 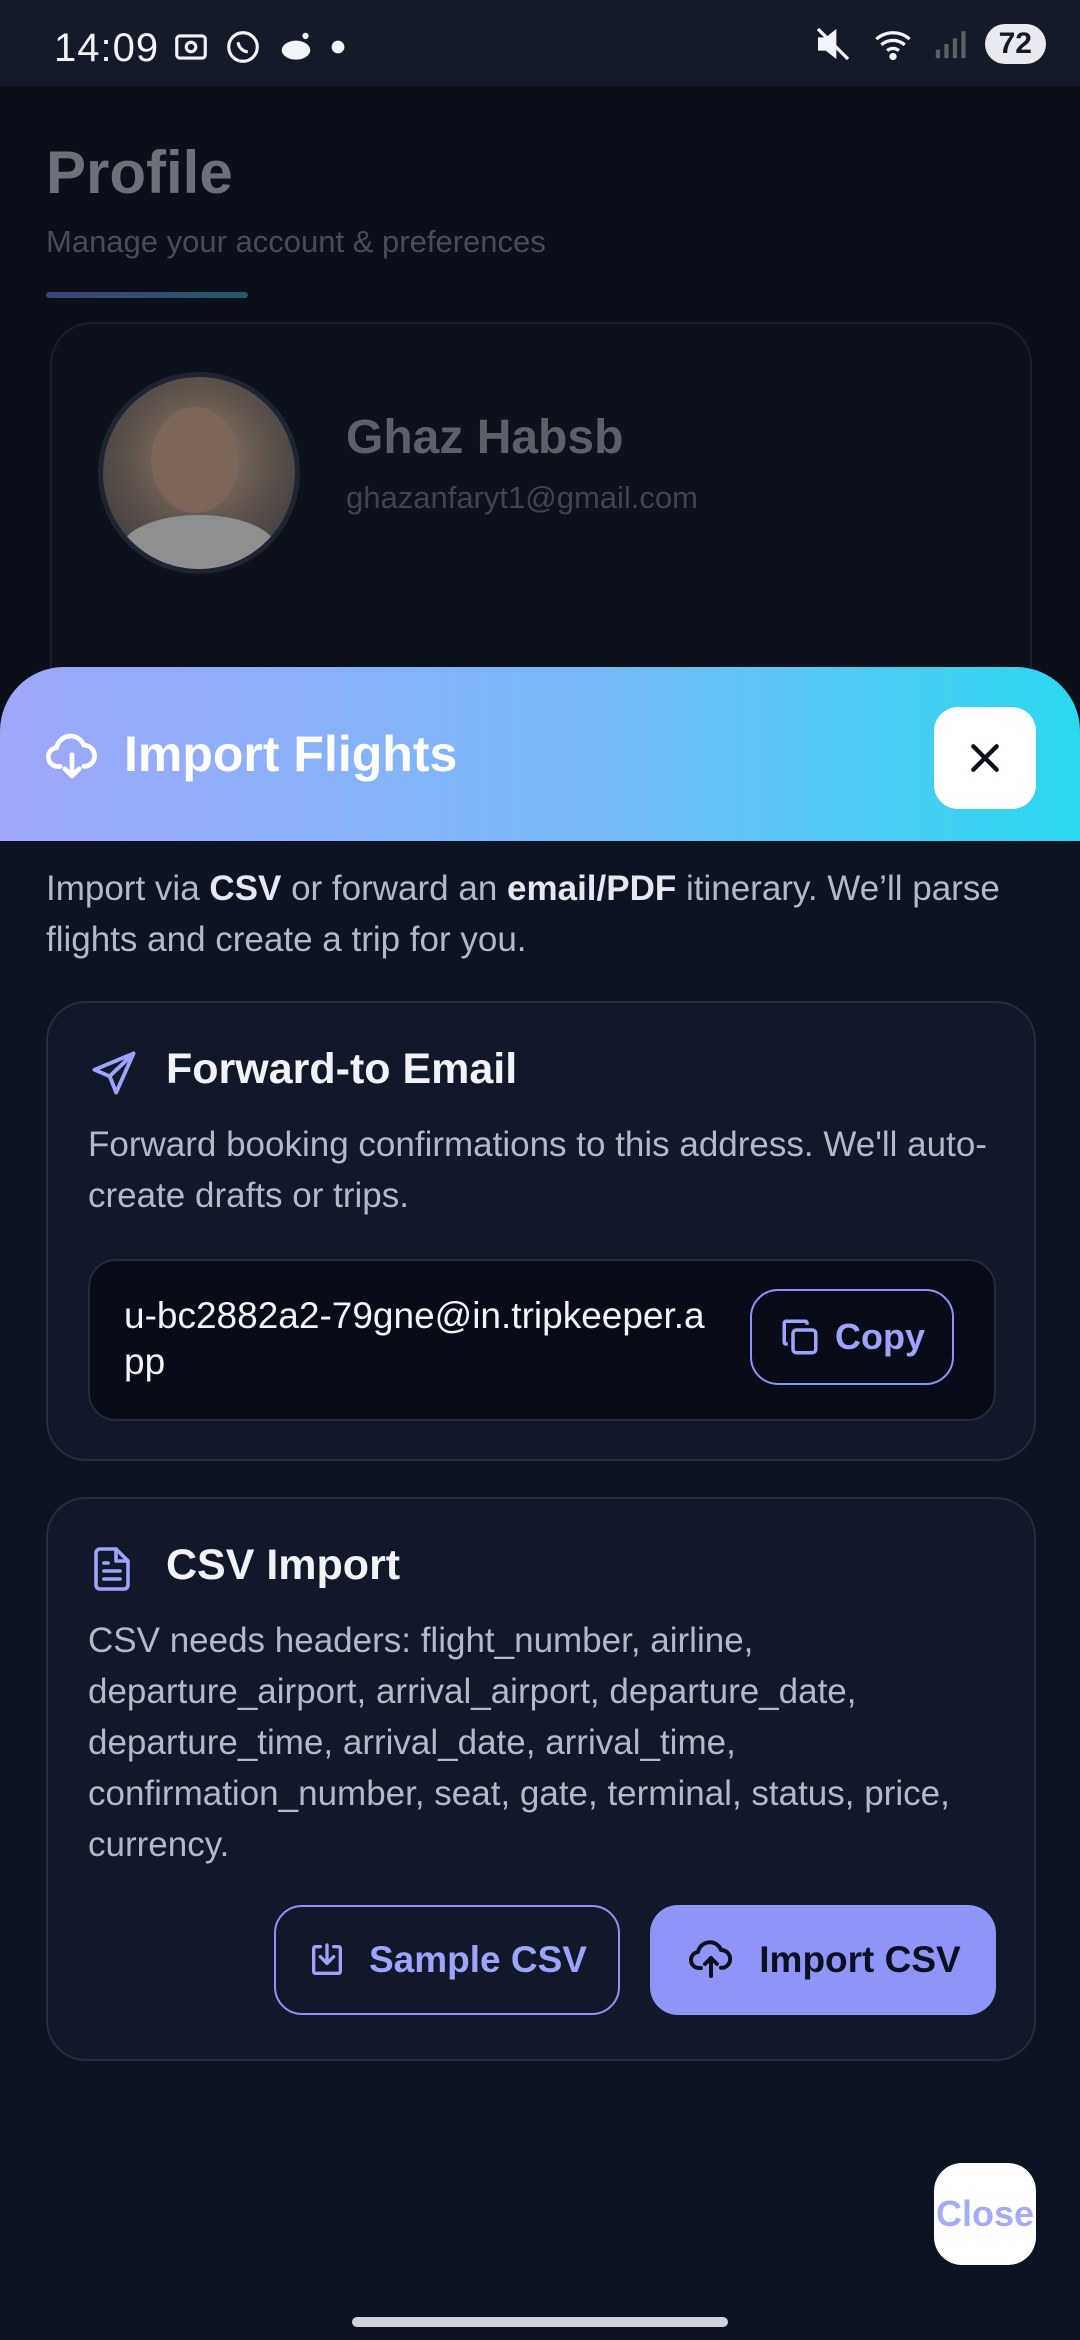 What do you see at coordinates (950, 45) in the screenshot?
I see `signal-icon` at bounding box center [950, 45].